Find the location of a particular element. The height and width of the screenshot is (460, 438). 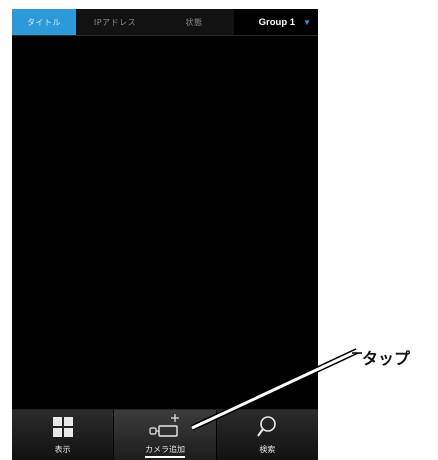

callout-line is located at coordinates (276, 389).